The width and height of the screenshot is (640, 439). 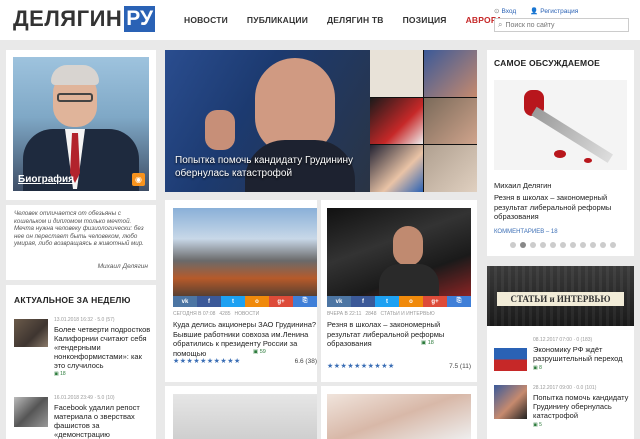 I want to click on item-comments-count: 5, so click(x=540, y=425).